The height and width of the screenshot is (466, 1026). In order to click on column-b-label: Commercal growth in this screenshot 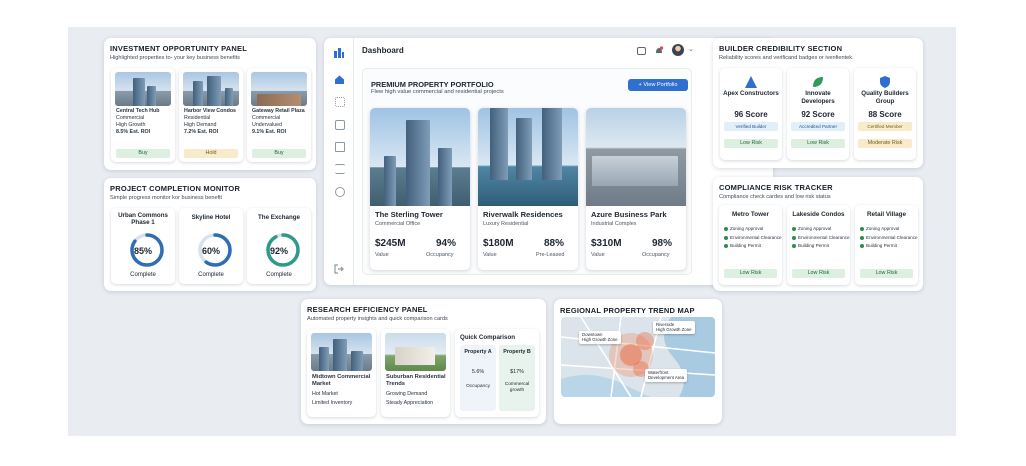, I will do `click(517, 387)`.